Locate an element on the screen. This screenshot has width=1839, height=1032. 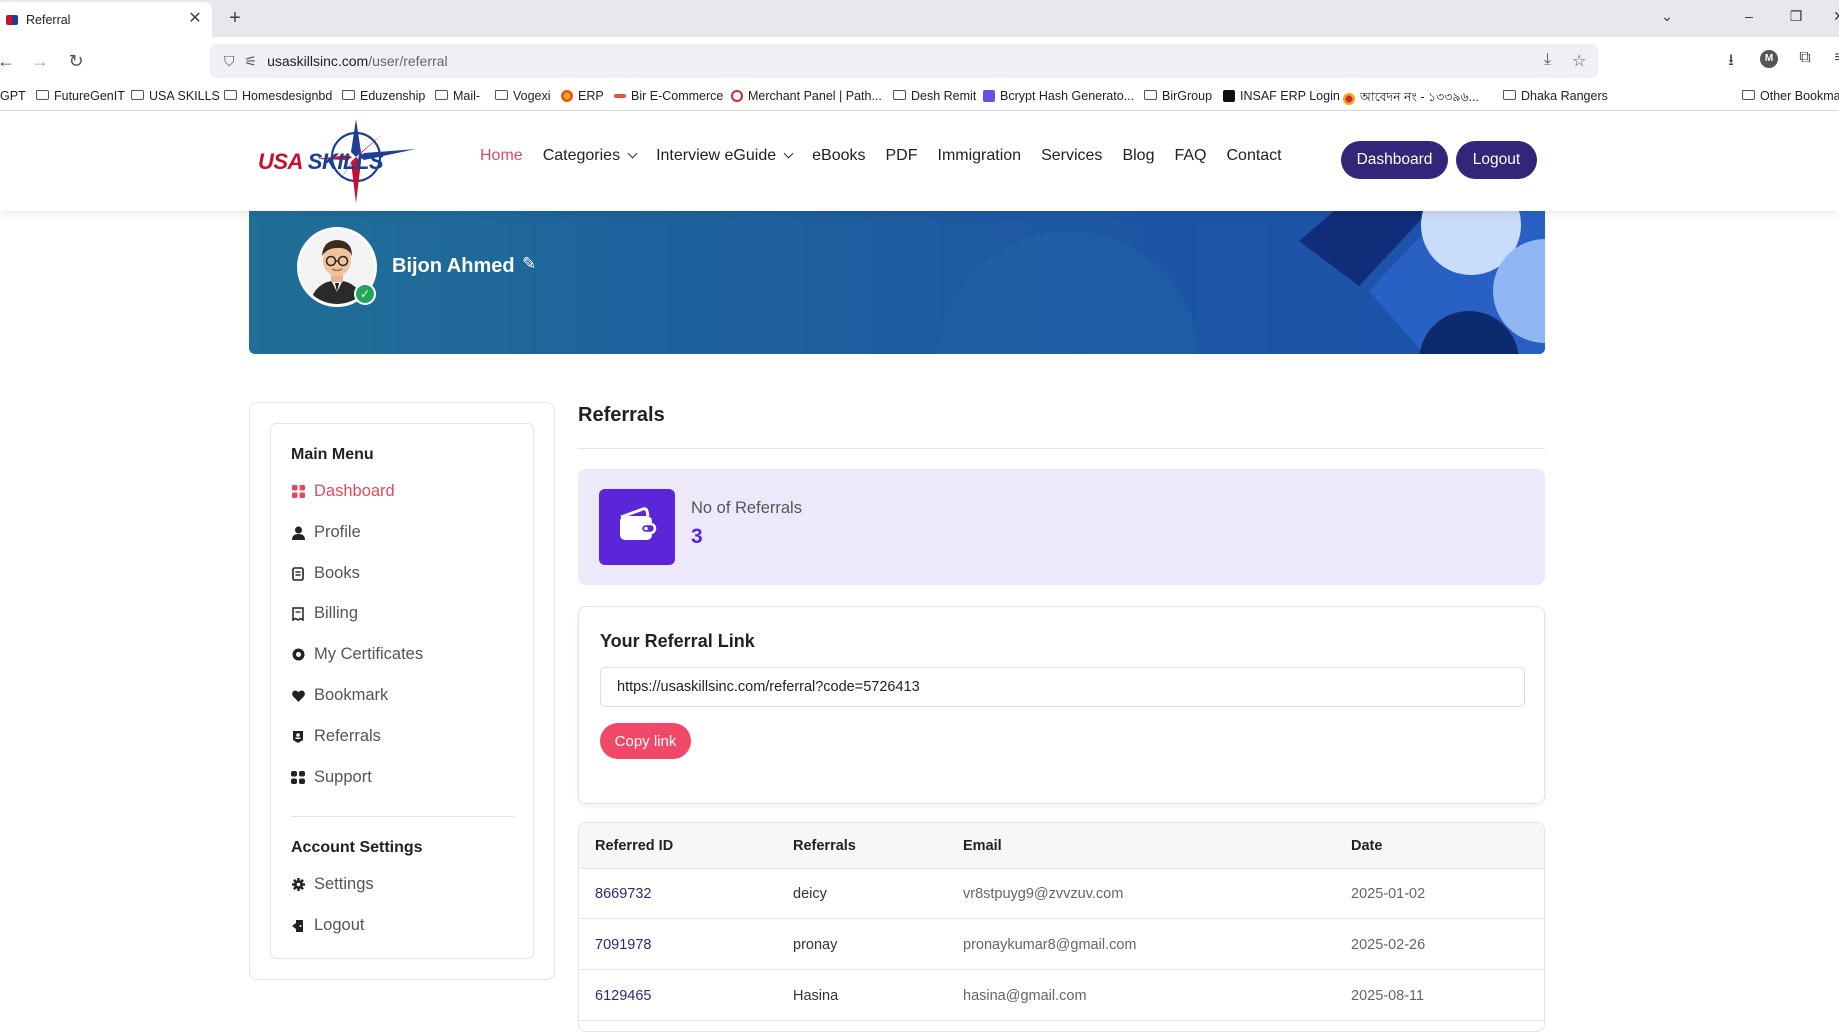
back-icon: ← is located at coordinates (9, 61).